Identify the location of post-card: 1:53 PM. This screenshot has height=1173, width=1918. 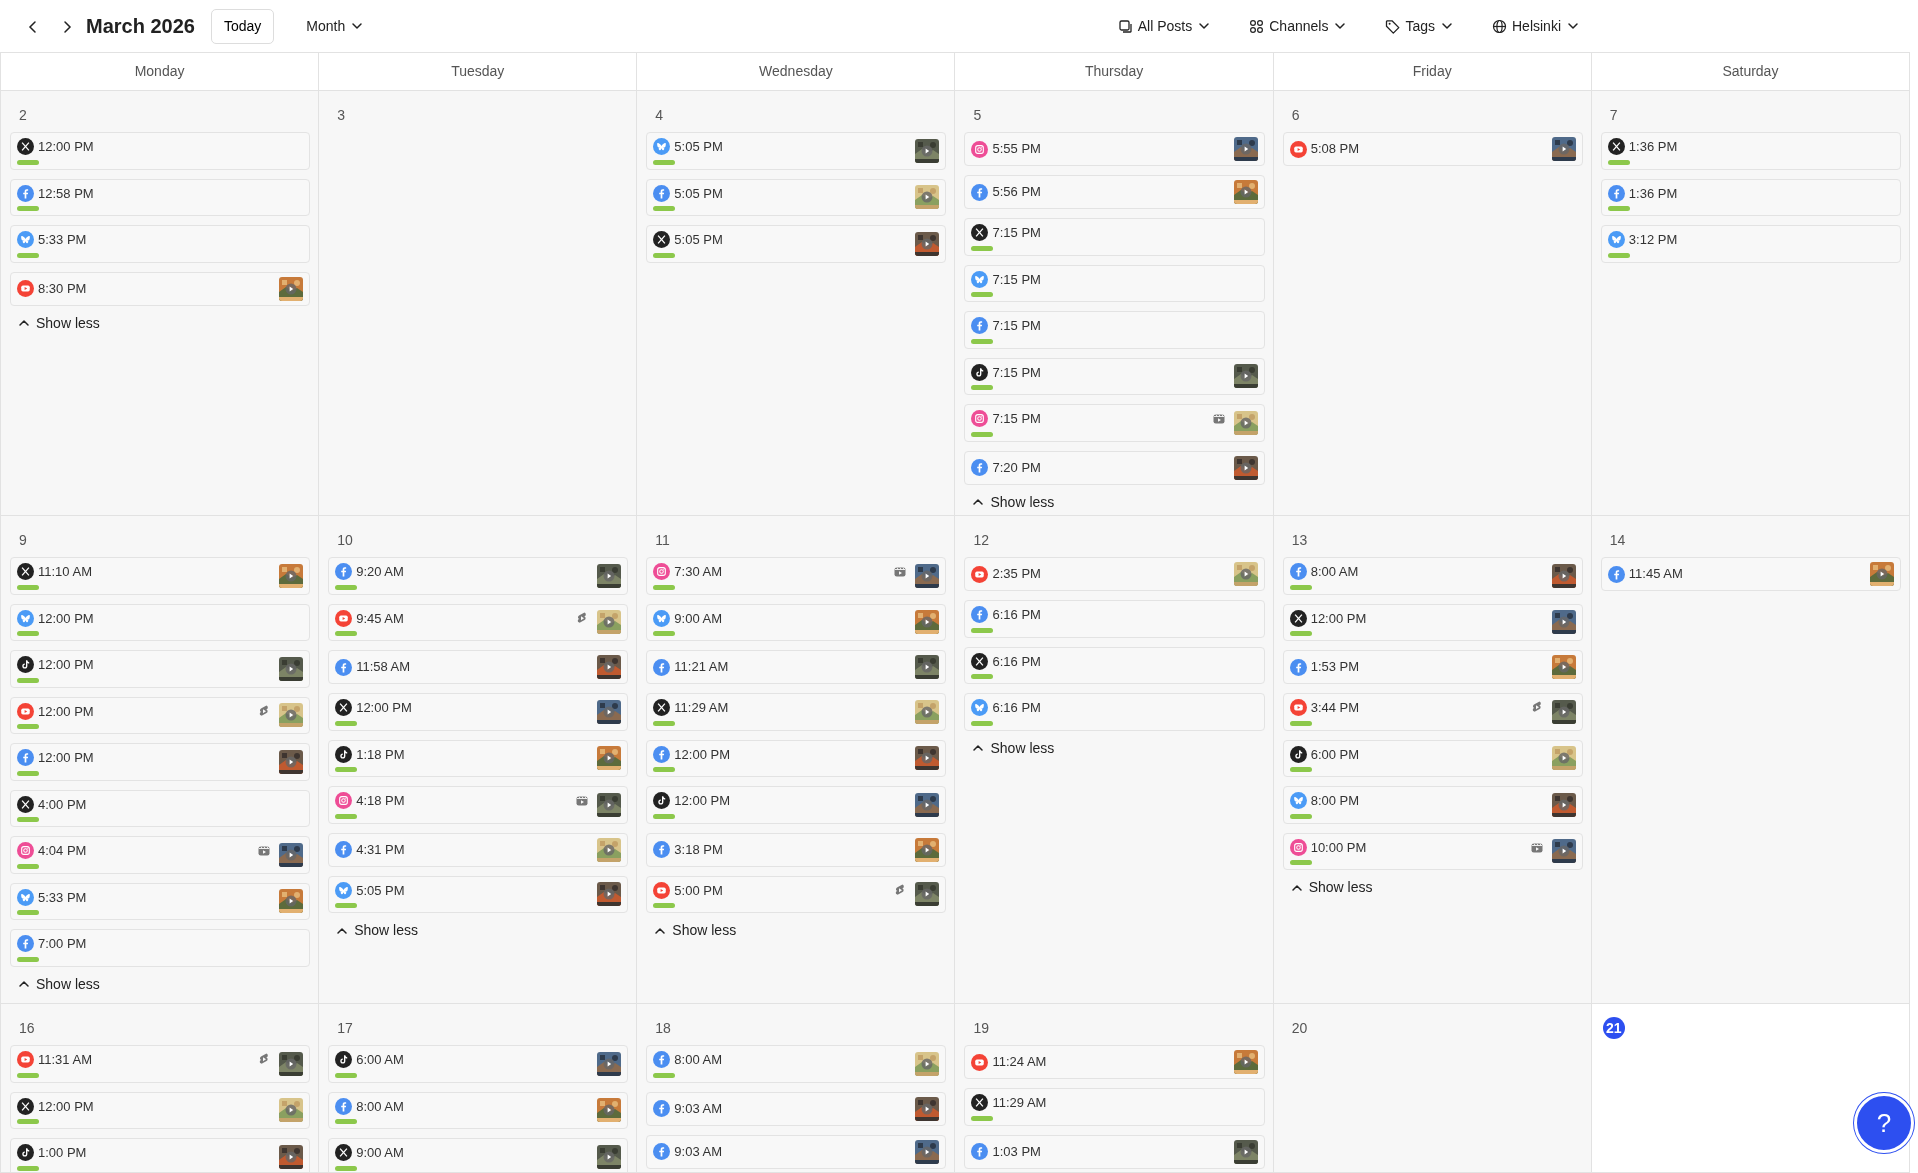
(1432, 667).